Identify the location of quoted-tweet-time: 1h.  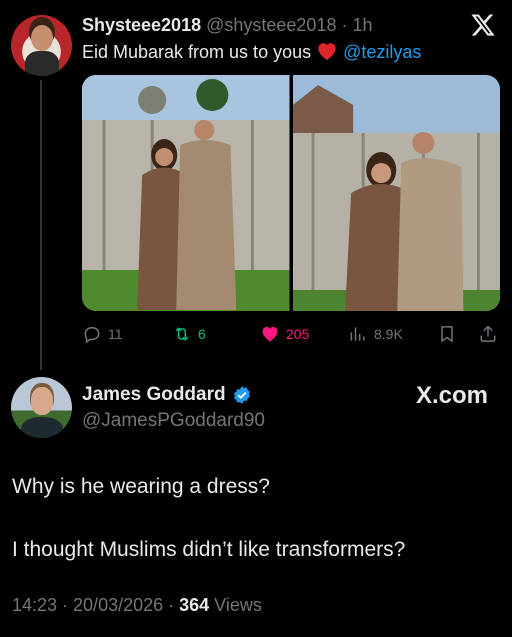
(363, 25).